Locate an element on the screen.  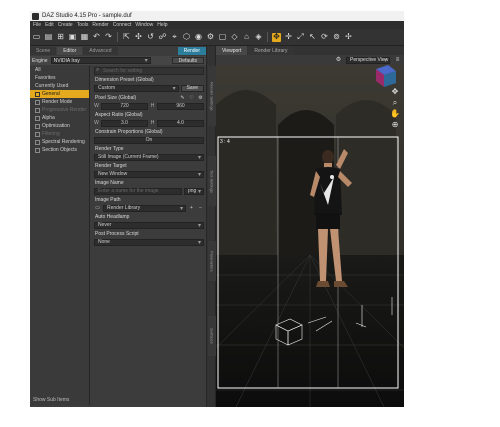
category-progressive-render: Progressive Render is located at coordinates (59, 110).